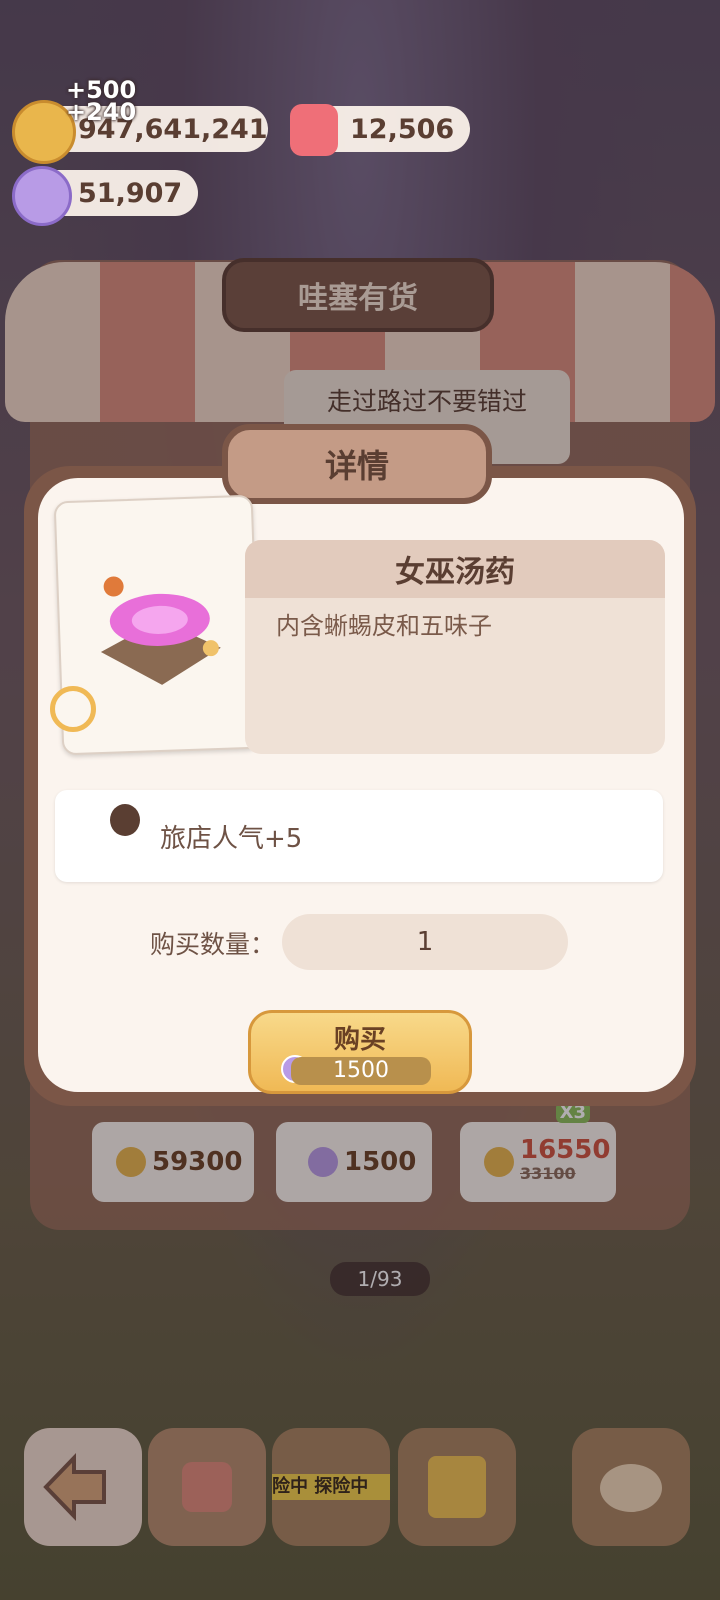 The width and height of the screenshot is (720, 1600). I want to click on popularity-icon, so click(125, 820).